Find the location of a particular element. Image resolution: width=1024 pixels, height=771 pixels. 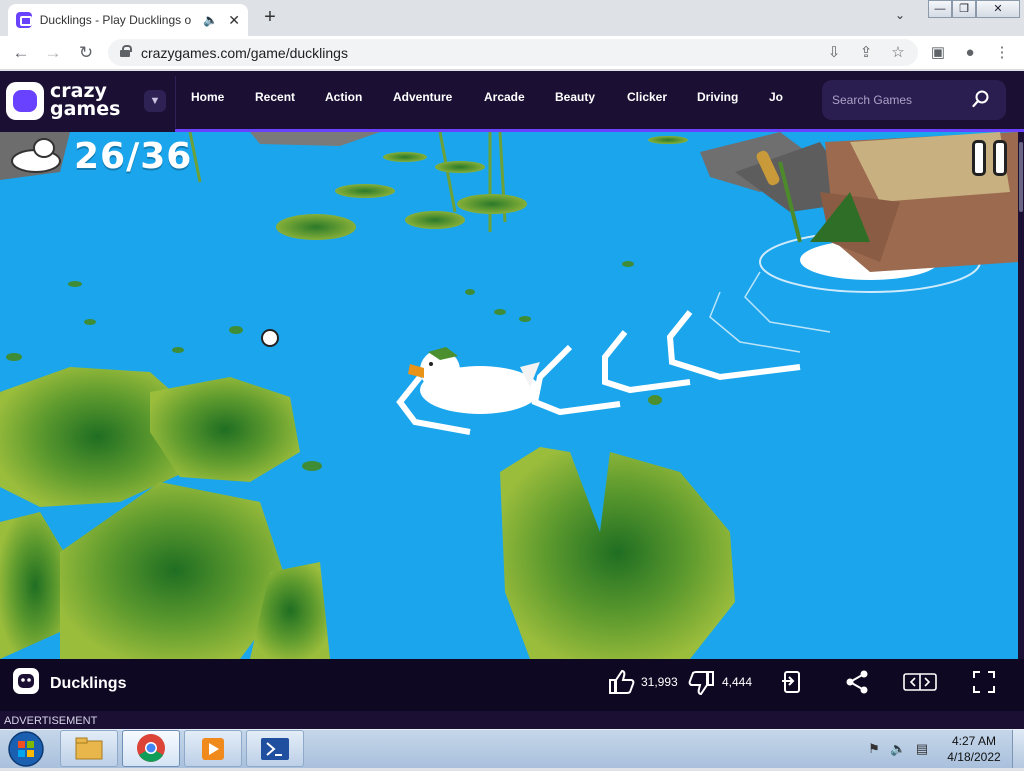

new-tab-button: + is located at coordinates (270, 18).